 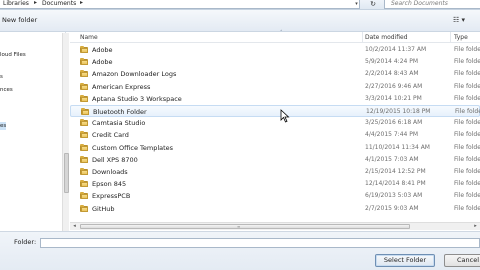 I want to click on file-row: Credit Card 4/4/2015 7:44 PM File folde, so click(x=275, y=135).